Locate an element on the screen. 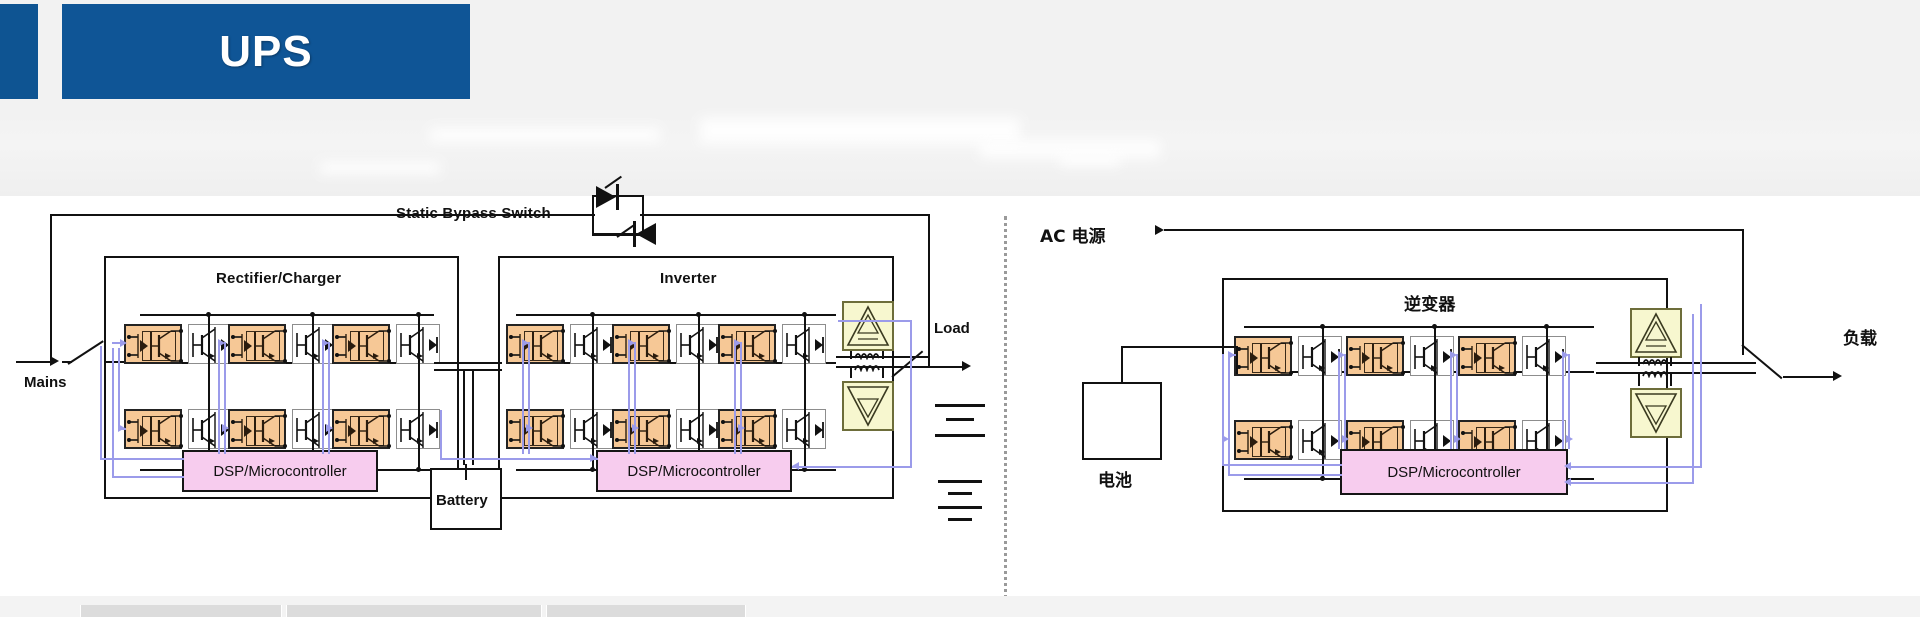 This screenshot has height=617, width=1920. ctrl-feedback-inv-top is located at coordinates (875, 321).